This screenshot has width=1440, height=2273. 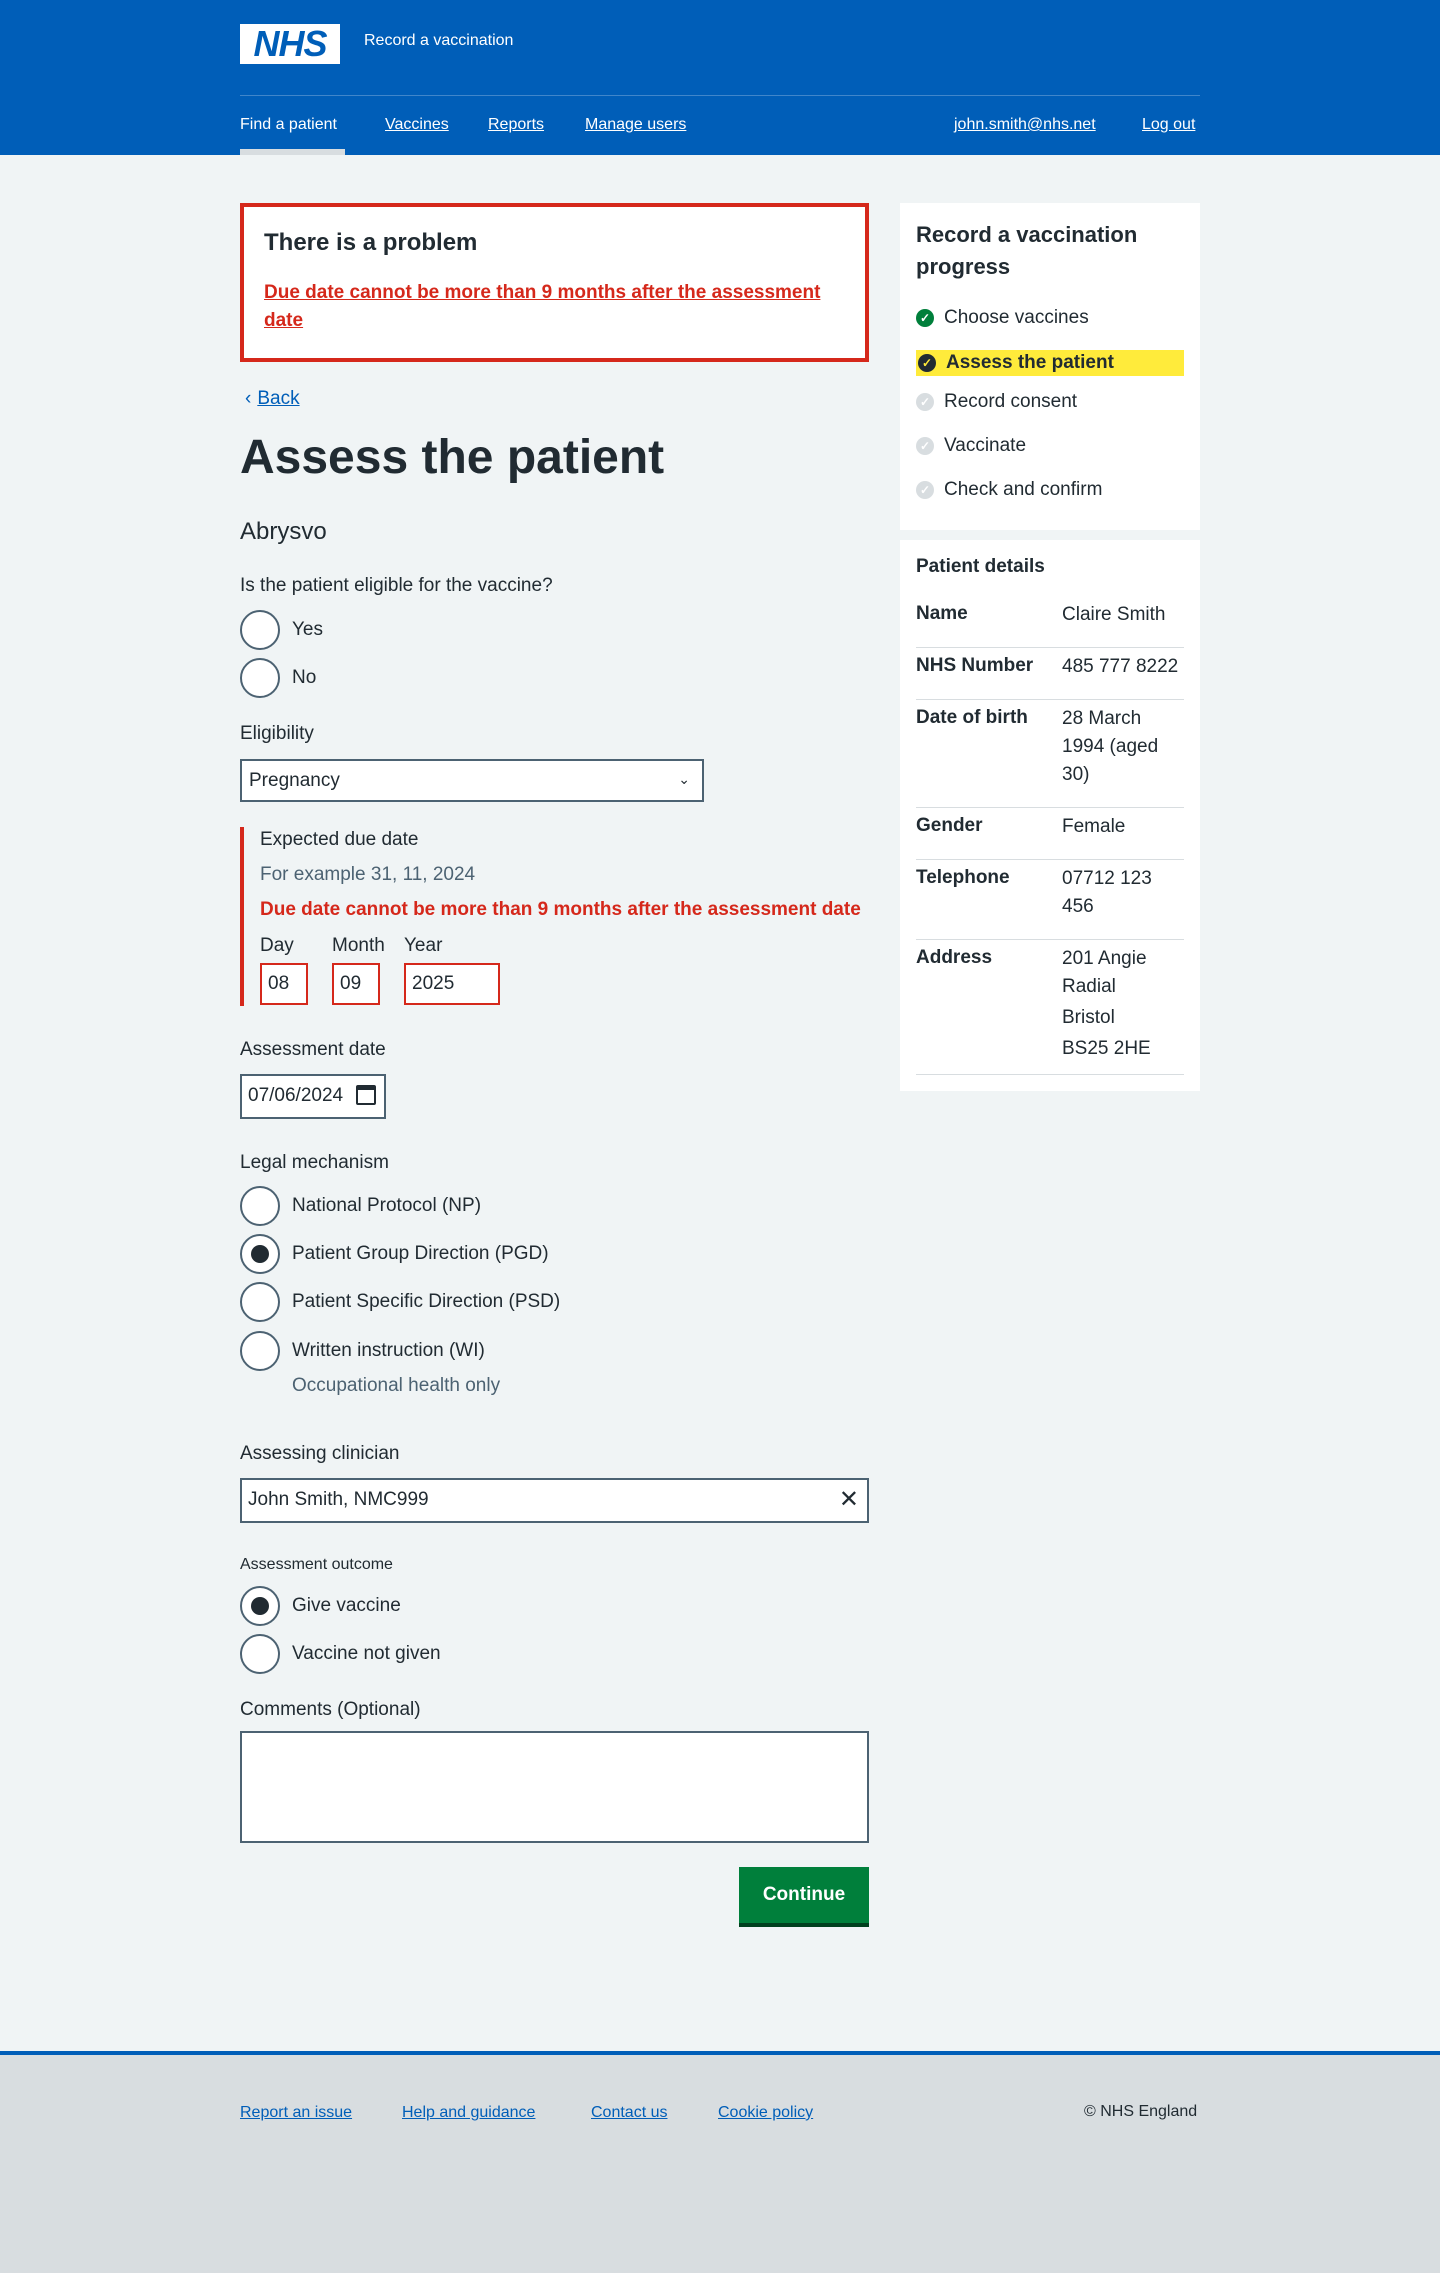 What do you see at coordinates (294, 780) in the screenshot?
I see `eligibility-selected-value: Pregnancy` at bounding box center [294, 780].